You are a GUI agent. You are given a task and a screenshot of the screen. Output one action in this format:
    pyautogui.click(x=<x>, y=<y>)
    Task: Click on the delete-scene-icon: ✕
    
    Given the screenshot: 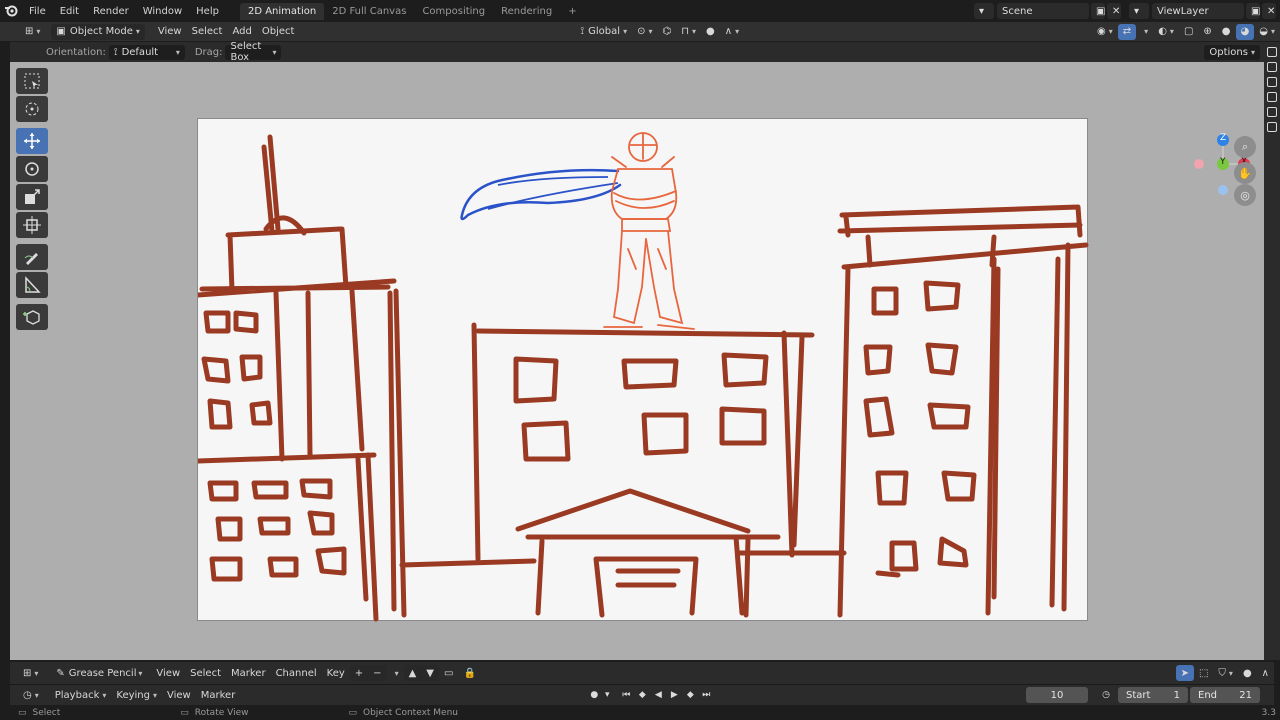 What is the action you would take?
    pyautogui.click(x=1114, y=11)
    